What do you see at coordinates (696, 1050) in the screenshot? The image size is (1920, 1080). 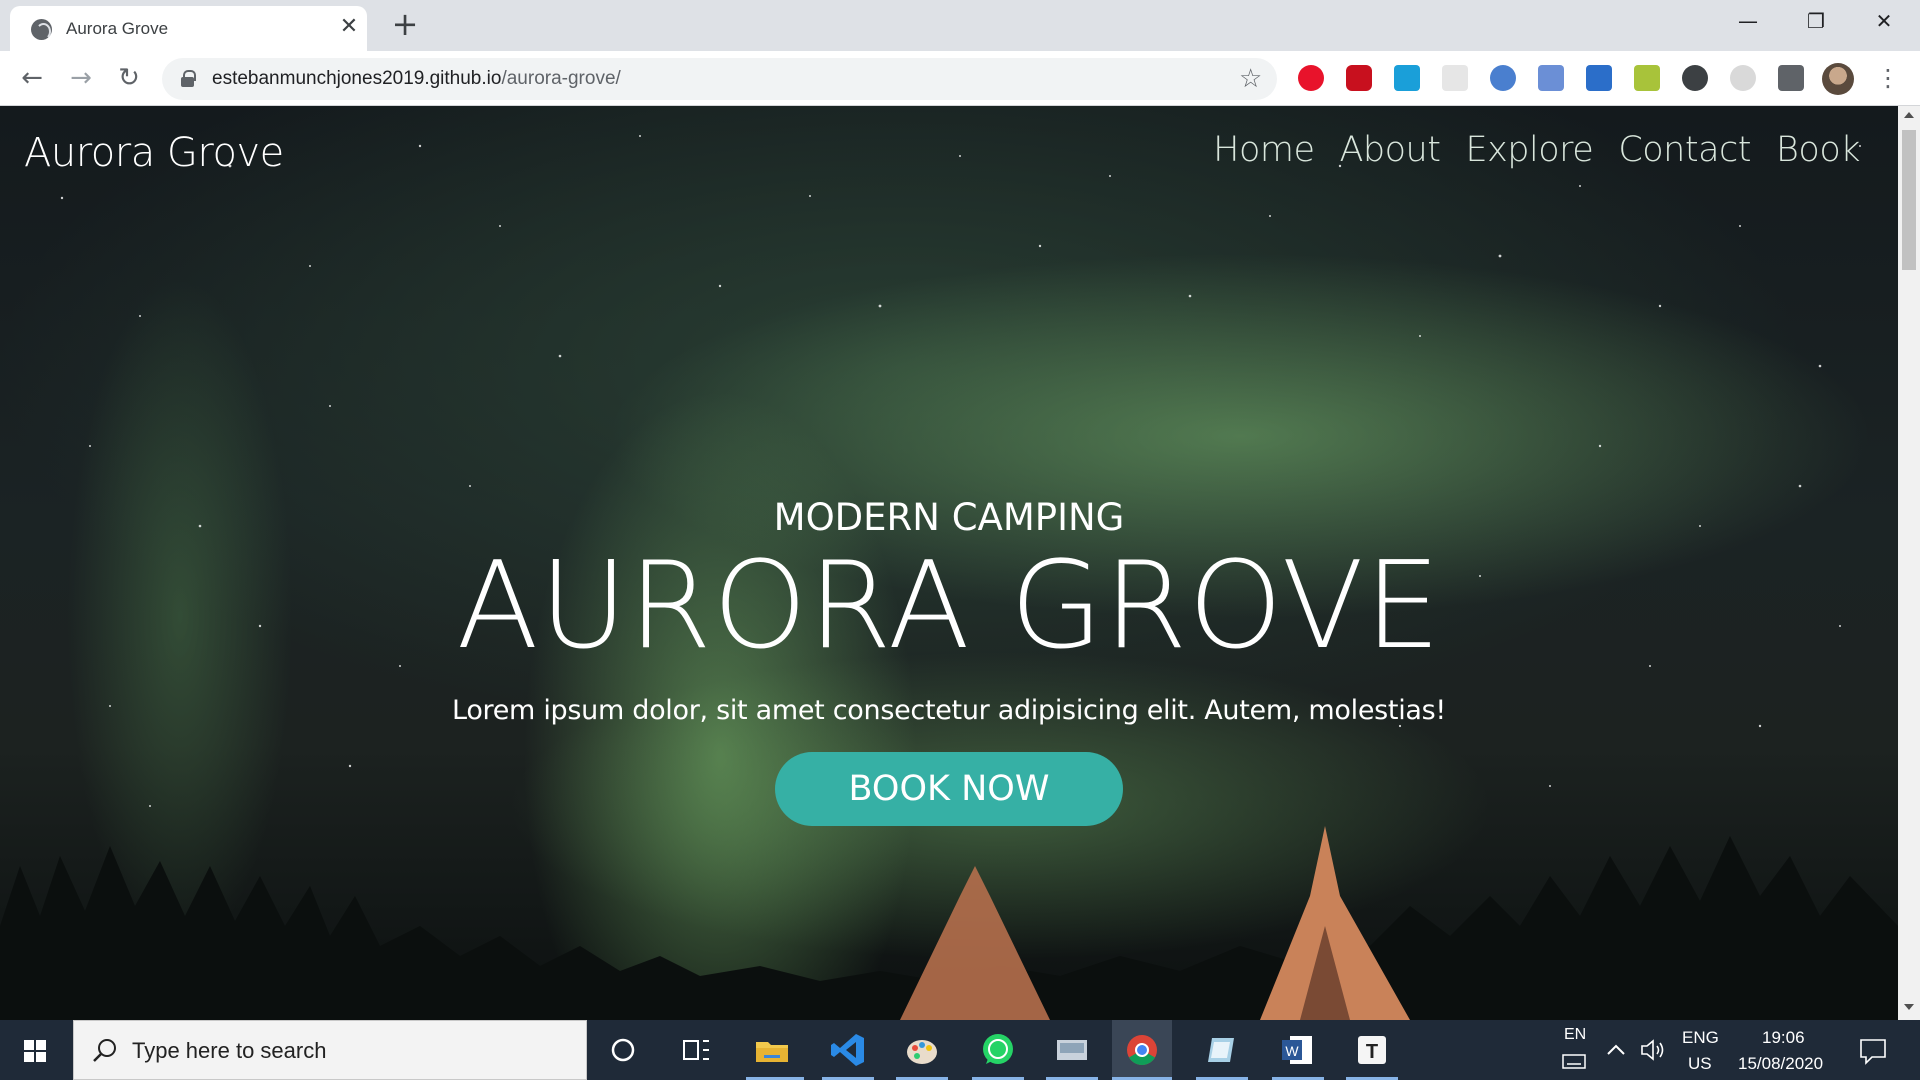 I see `task-view-icon` at bounding box center [696, 1050].